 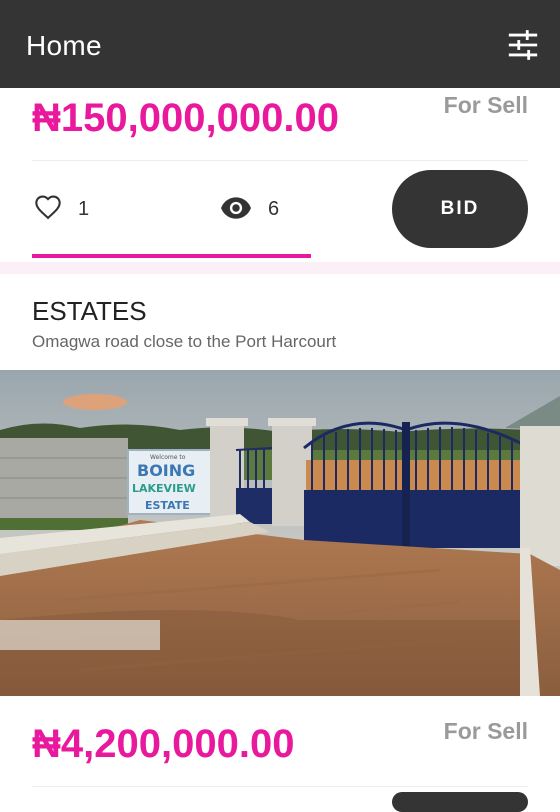 I want to click on svg-text: ESTATE, so click(x=167, y=505).